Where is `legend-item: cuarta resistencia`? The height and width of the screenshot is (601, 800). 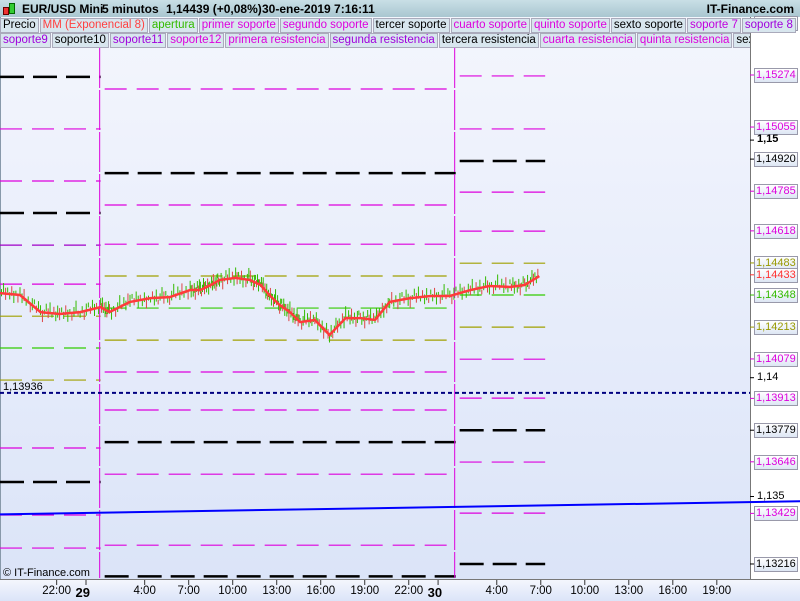
legend-item: cuarta resistencia is located at coordinates (587, 40).